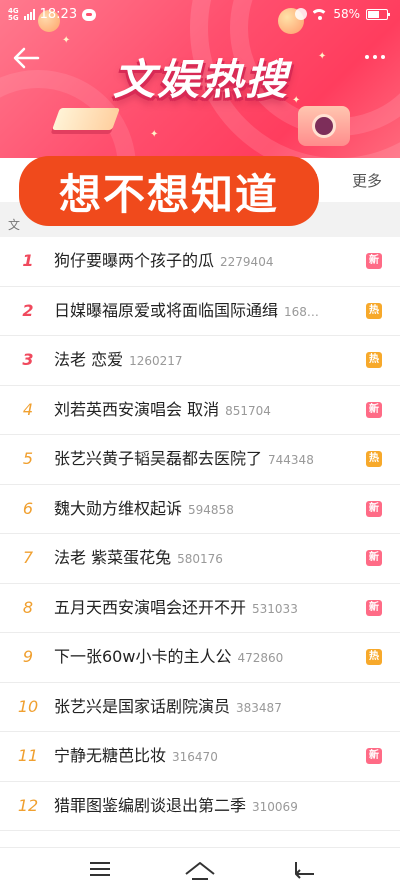 The height and width of the screenshot is (888, 400). I want to click on item-content: 刘若英西安演唱会 取消 851704, so click(206, 410).